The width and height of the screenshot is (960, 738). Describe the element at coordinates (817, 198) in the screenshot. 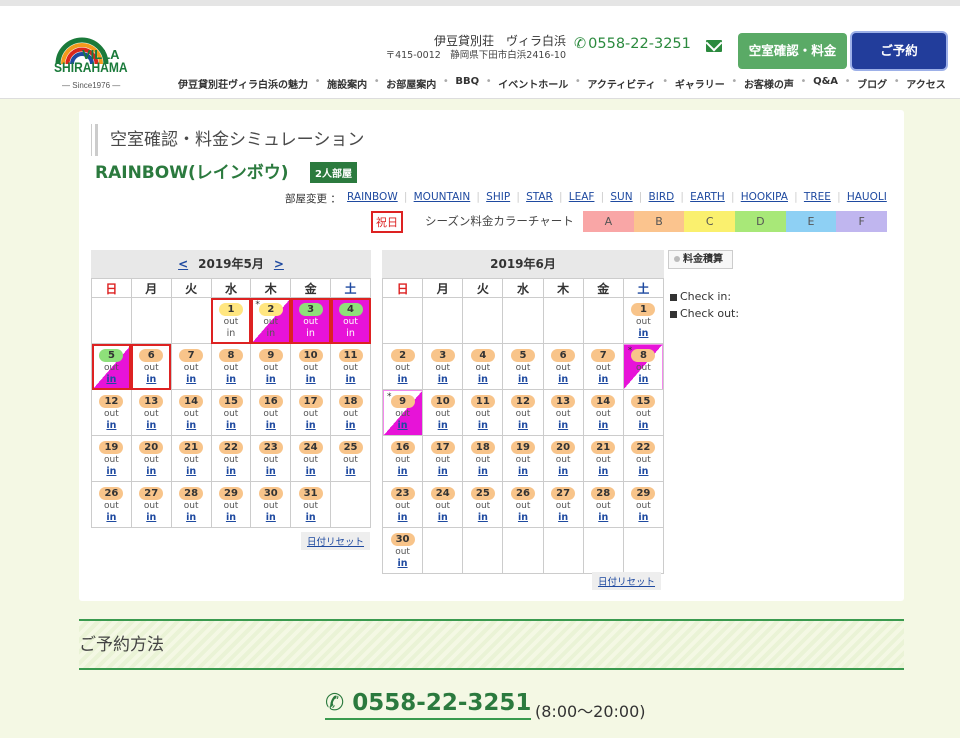

I see `room-link: TREE` at that location.